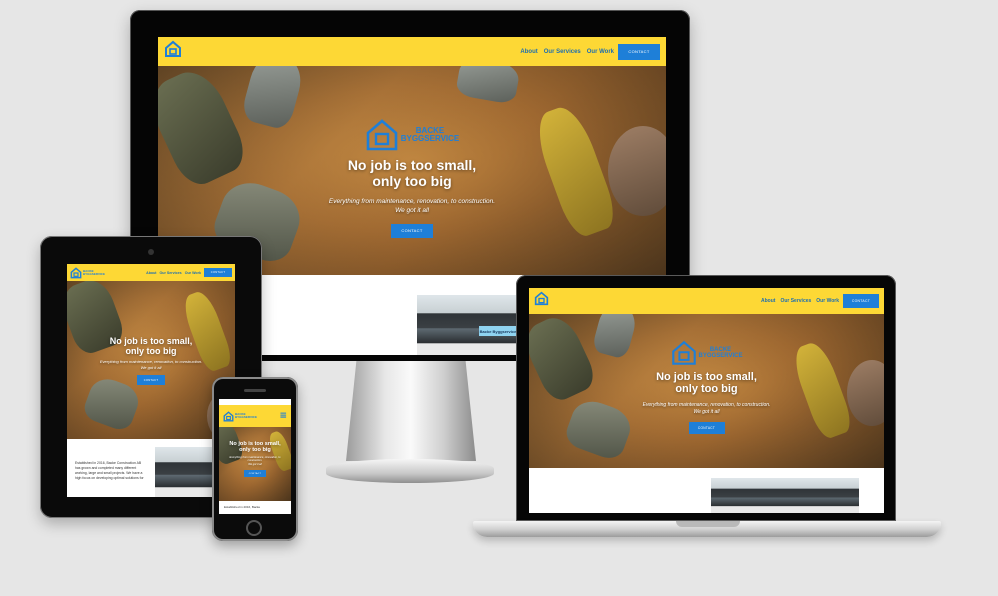  Describe the element at coordinates (467, 325) in the screenshot. I see `project-photo: Backe Byggservice` at that location.